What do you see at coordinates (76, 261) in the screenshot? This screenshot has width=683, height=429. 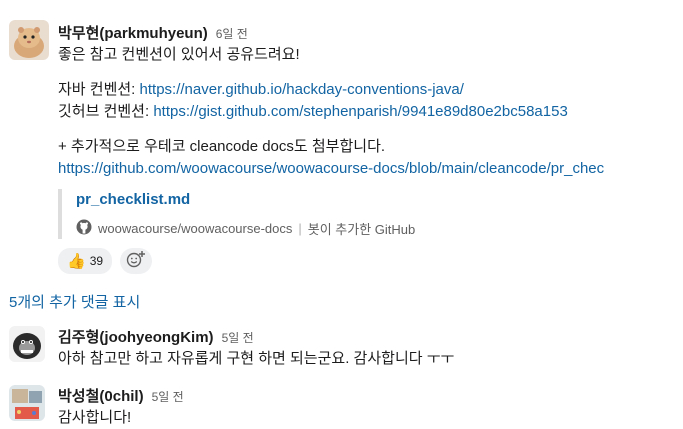 I see `thumbs-up-icon: 👍` at bounding box center [76, 261].